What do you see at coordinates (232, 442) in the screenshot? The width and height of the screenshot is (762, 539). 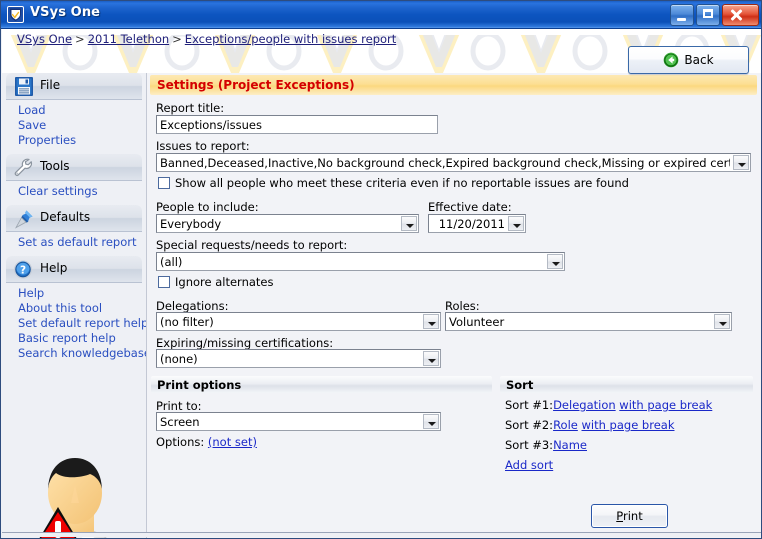 I see `options-value-link: (not set)` at bounding box center [232, 442].